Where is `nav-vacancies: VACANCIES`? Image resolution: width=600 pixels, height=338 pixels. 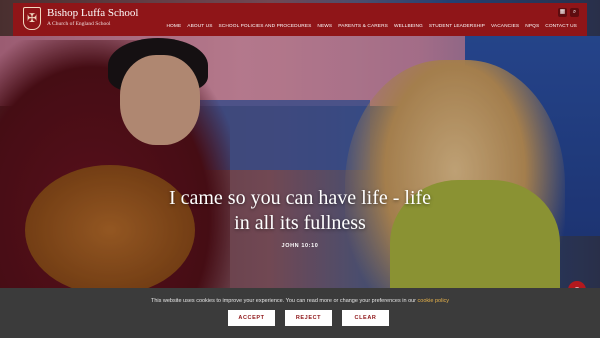
nav-vacancies: VACANCIES is located at coordinates (505, 26).